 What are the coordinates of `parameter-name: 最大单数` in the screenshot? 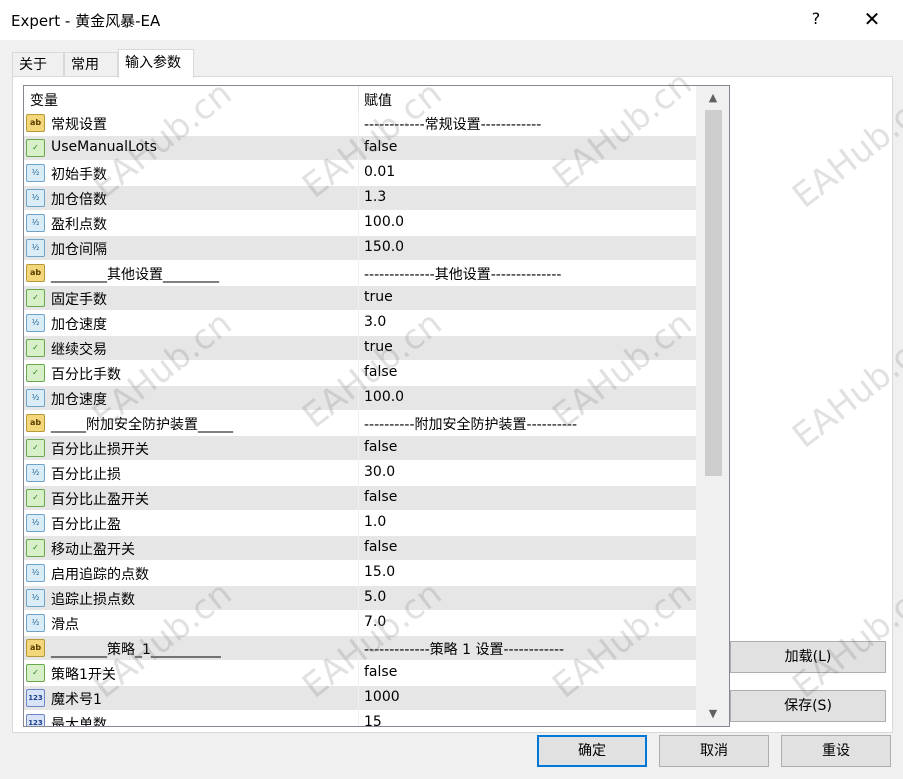 It's located at (79, 722).